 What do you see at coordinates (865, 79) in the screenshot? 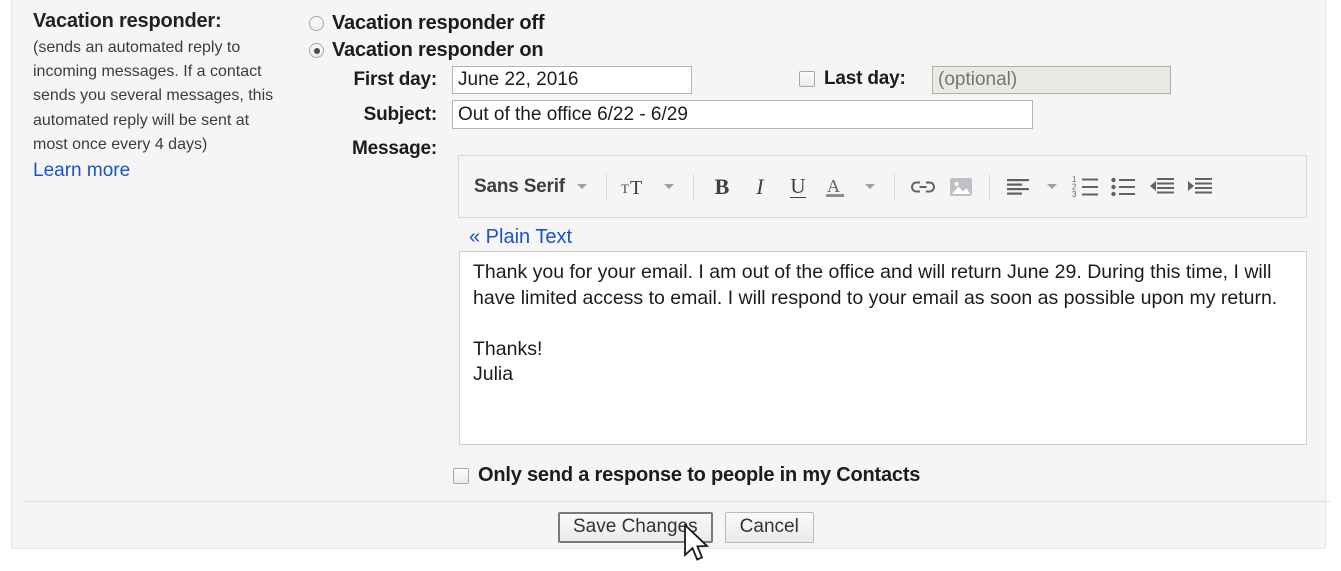
I see `last-day-label: Last day:` at bounding box center [865, 79].